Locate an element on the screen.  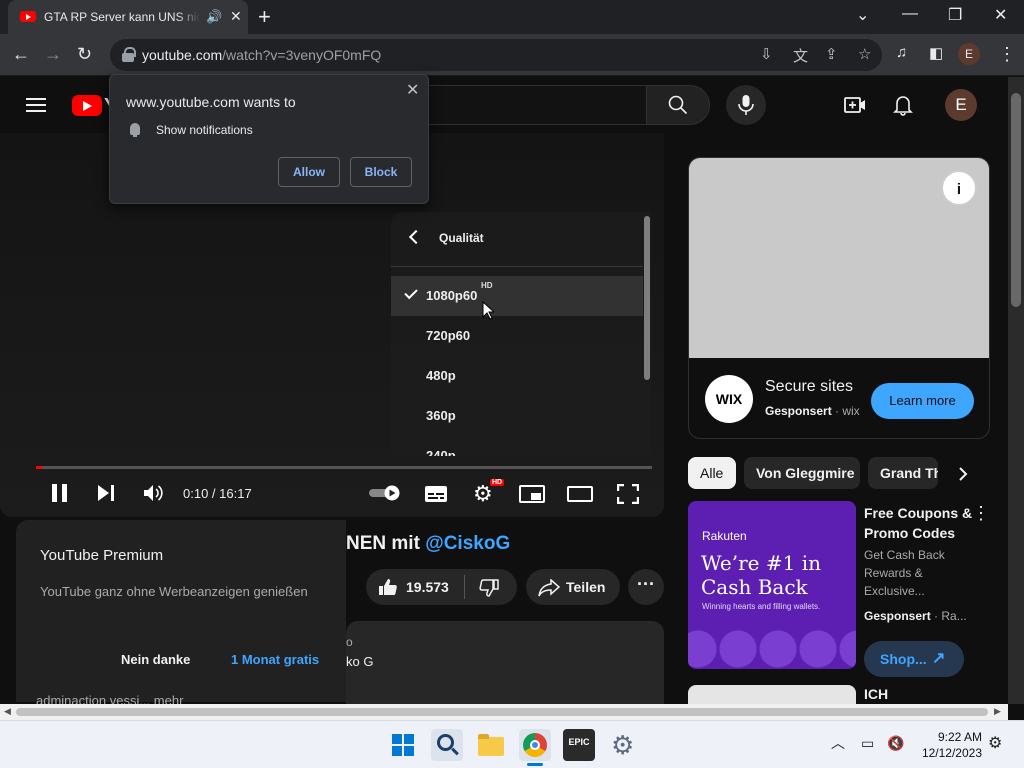
share-button: Teilen is located at coordinates (573, 587).